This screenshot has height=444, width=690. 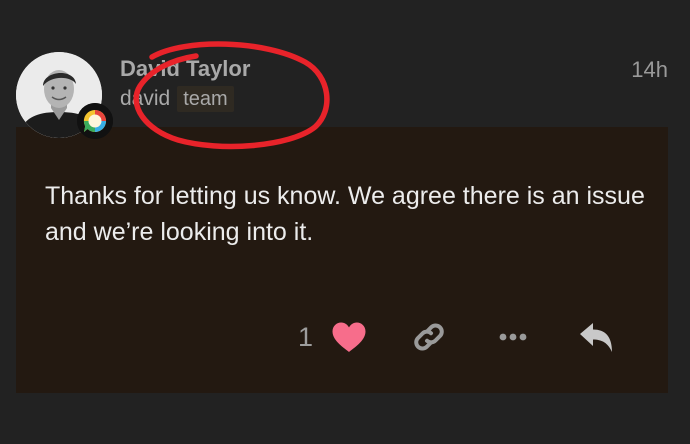 I want to click on author-username-row: david team, so click(x=177, y=99).